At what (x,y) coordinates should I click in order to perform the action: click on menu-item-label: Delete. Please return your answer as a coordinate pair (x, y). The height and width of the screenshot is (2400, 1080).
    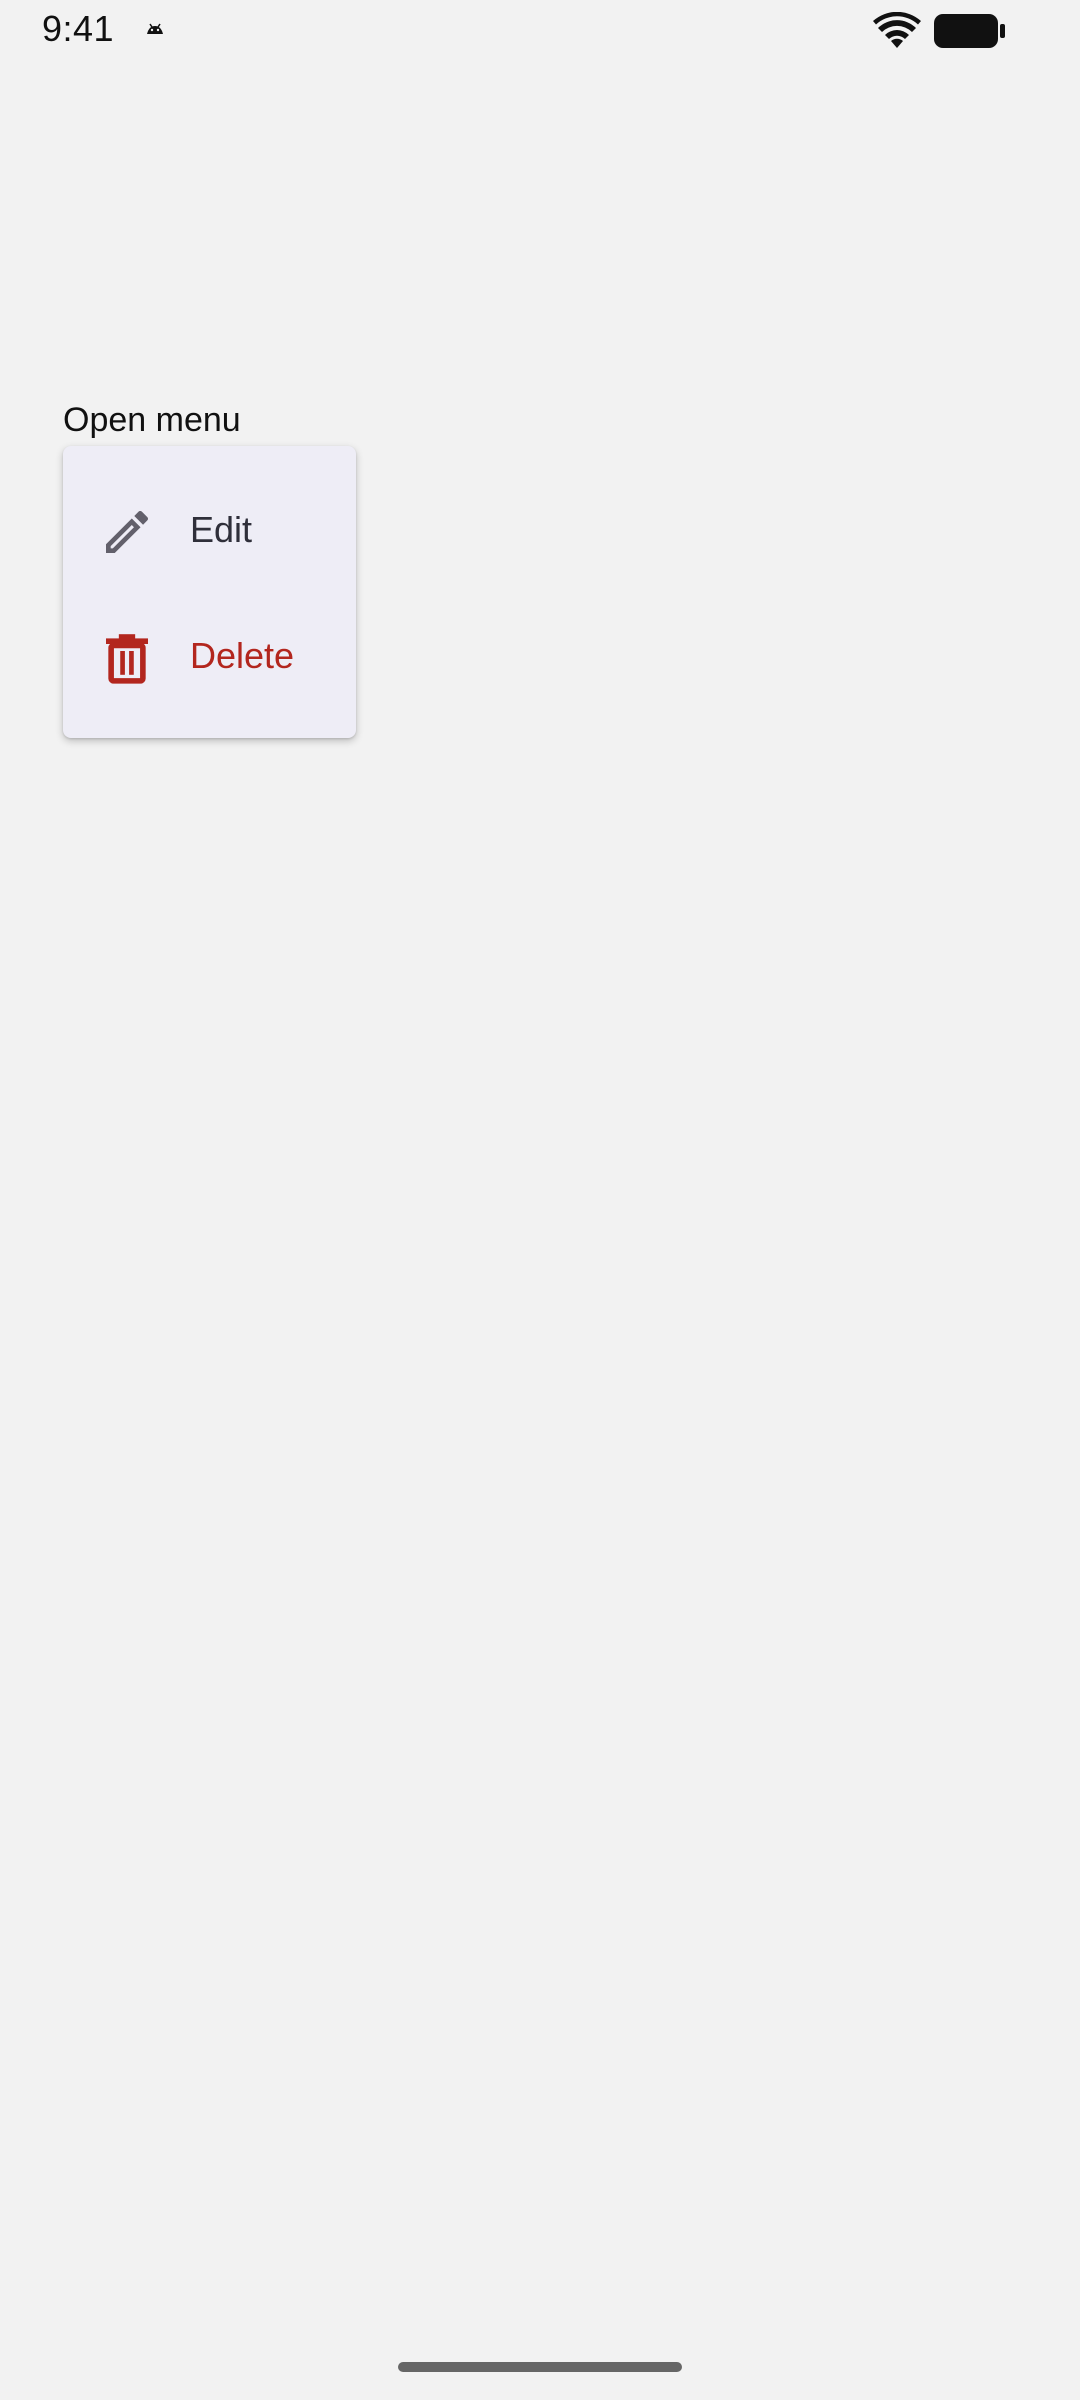
    Looking at the image, I should click on (242, 655).